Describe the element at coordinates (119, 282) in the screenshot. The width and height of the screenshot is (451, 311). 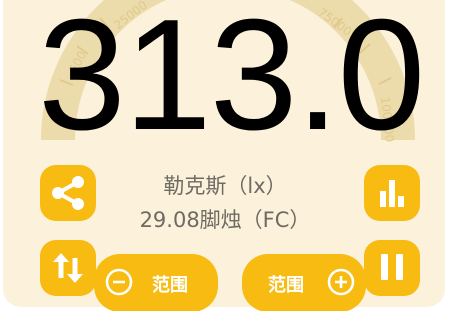
I see `minus-circle-icon` at that location.